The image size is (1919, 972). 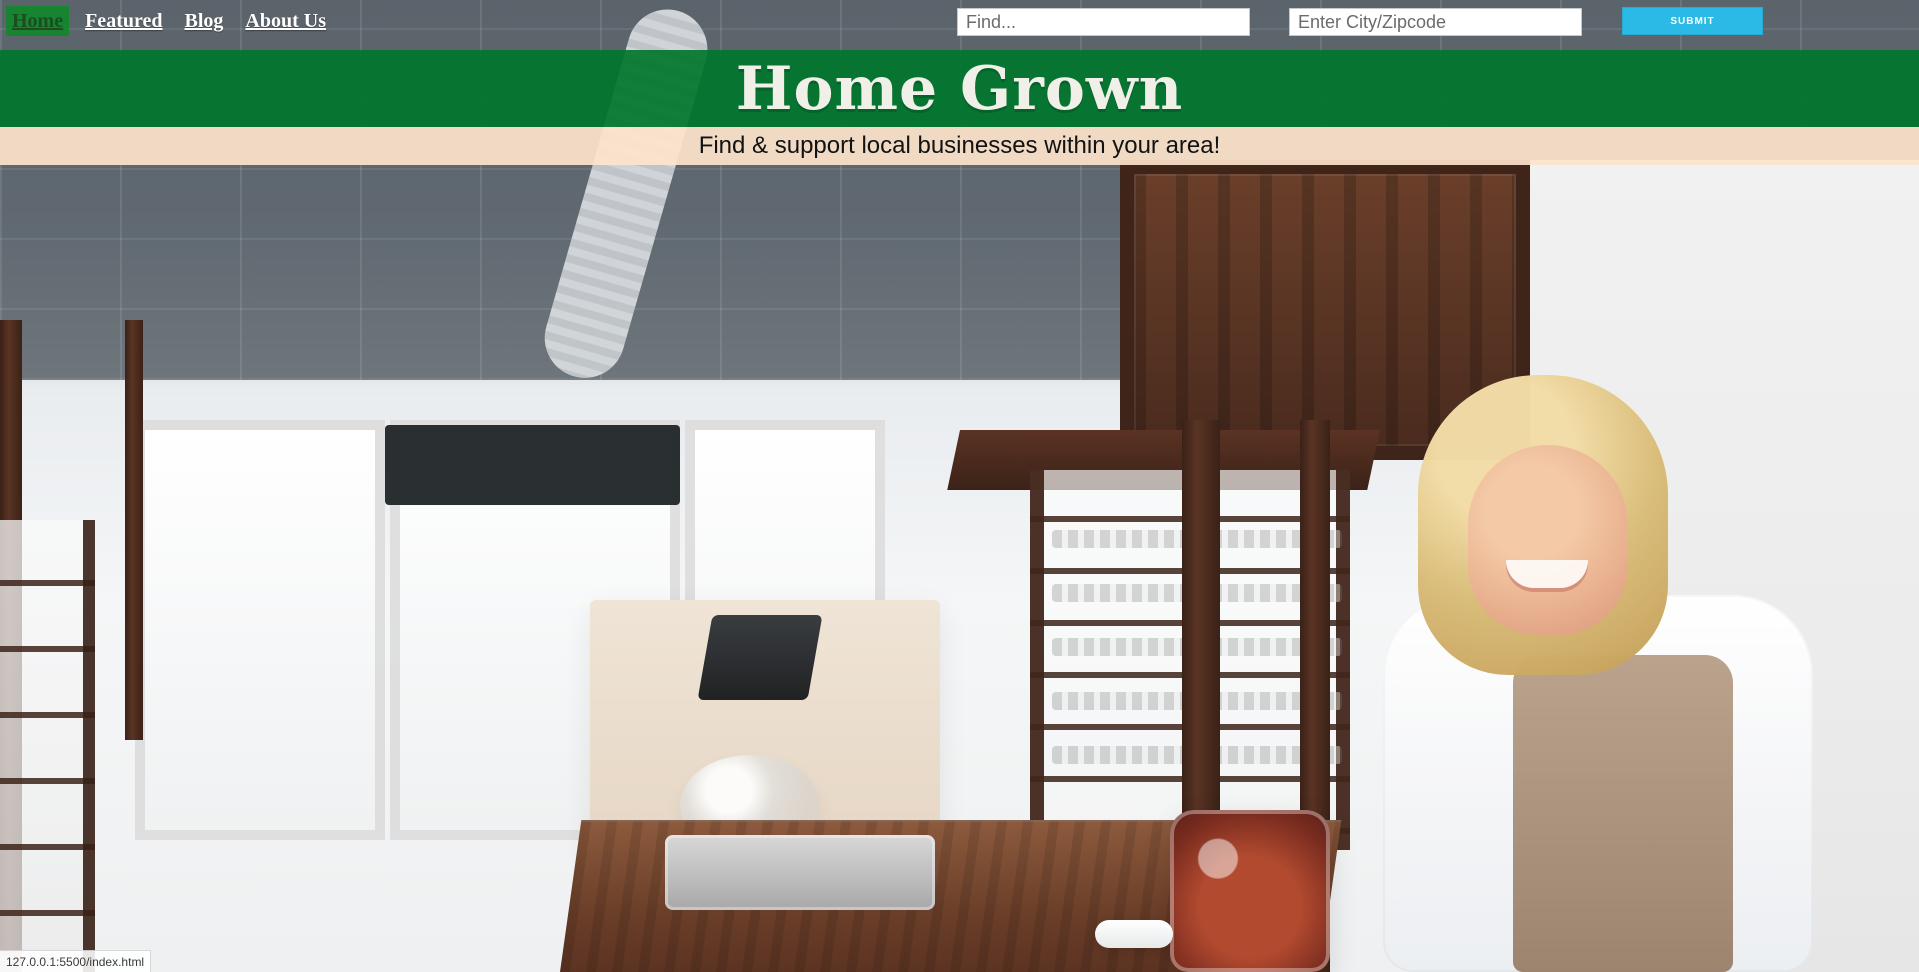 I want to click on city-zip-input, so click(x=1435, y=22).